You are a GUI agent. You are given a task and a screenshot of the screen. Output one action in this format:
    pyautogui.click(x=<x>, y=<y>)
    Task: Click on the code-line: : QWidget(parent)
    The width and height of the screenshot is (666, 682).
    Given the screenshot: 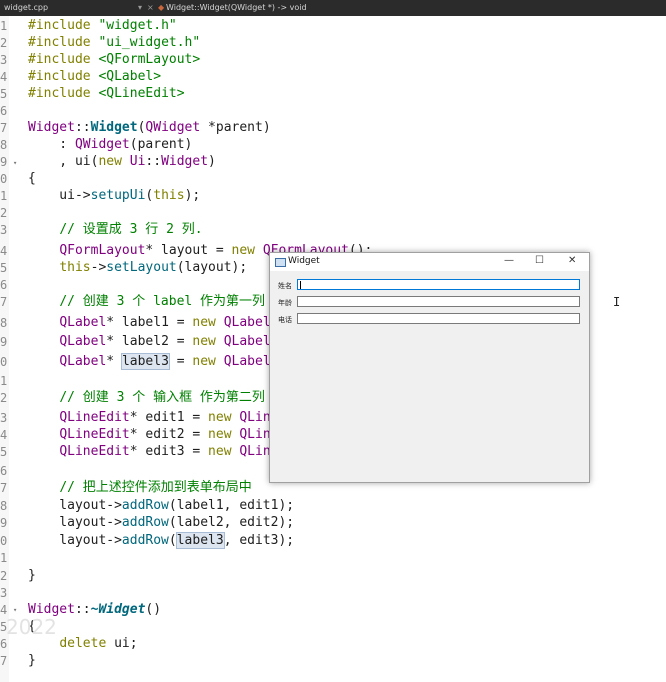 What is the action you would take?
    pyautogui.click(x=110, y=144)
    